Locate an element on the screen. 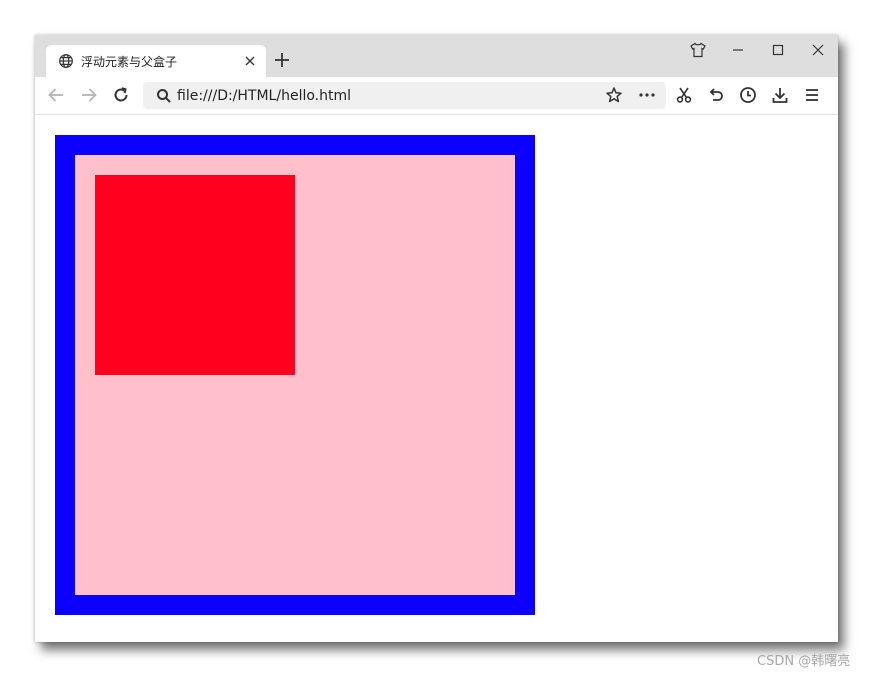 Image resolution: width=873 pixels, height=677 pixels. menu-icon is located at coordinates (812, 95).